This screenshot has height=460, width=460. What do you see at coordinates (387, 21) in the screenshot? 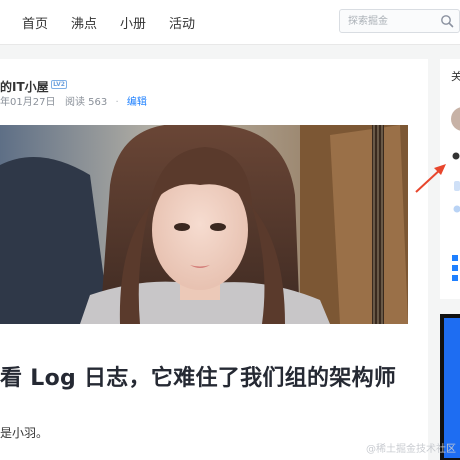
I see `search-input` at bounding box center [387, 21].